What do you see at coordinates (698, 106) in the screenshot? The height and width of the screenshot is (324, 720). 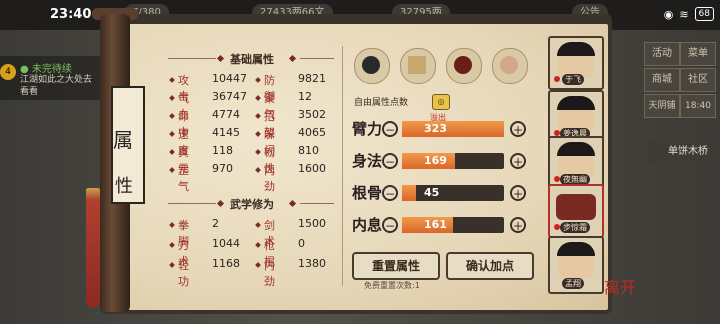 I see `game-clock: 18:40` at bounding box center [698, 106].